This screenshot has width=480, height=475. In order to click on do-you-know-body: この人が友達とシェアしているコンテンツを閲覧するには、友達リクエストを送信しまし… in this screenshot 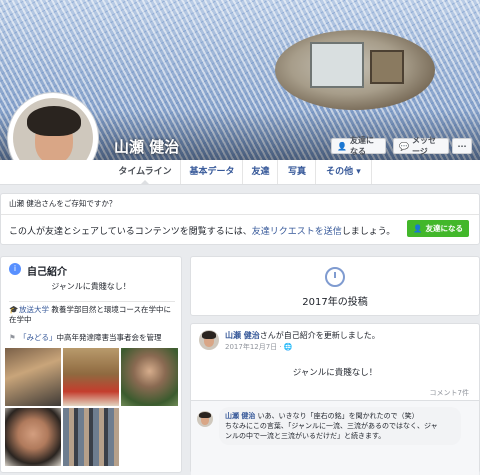, I will do `click(202, 230)`.